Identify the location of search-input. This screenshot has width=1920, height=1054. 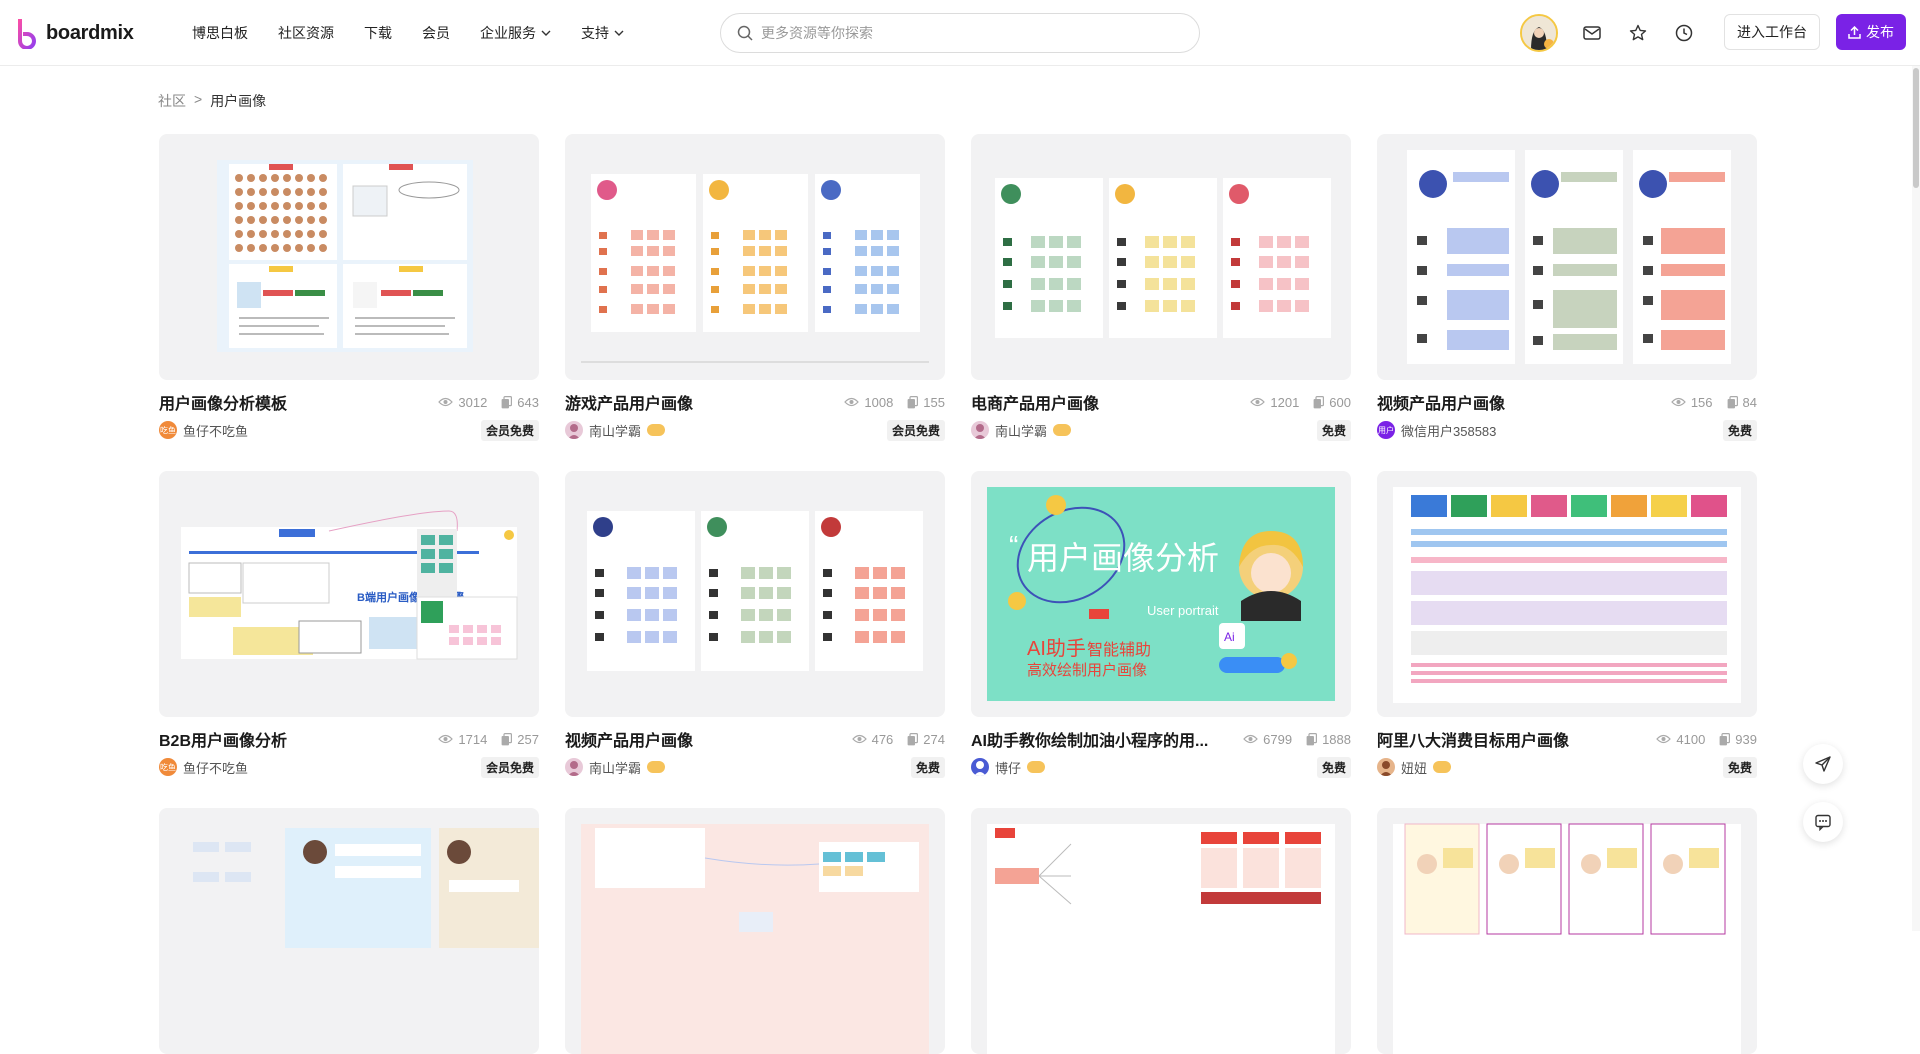
(961, 33).